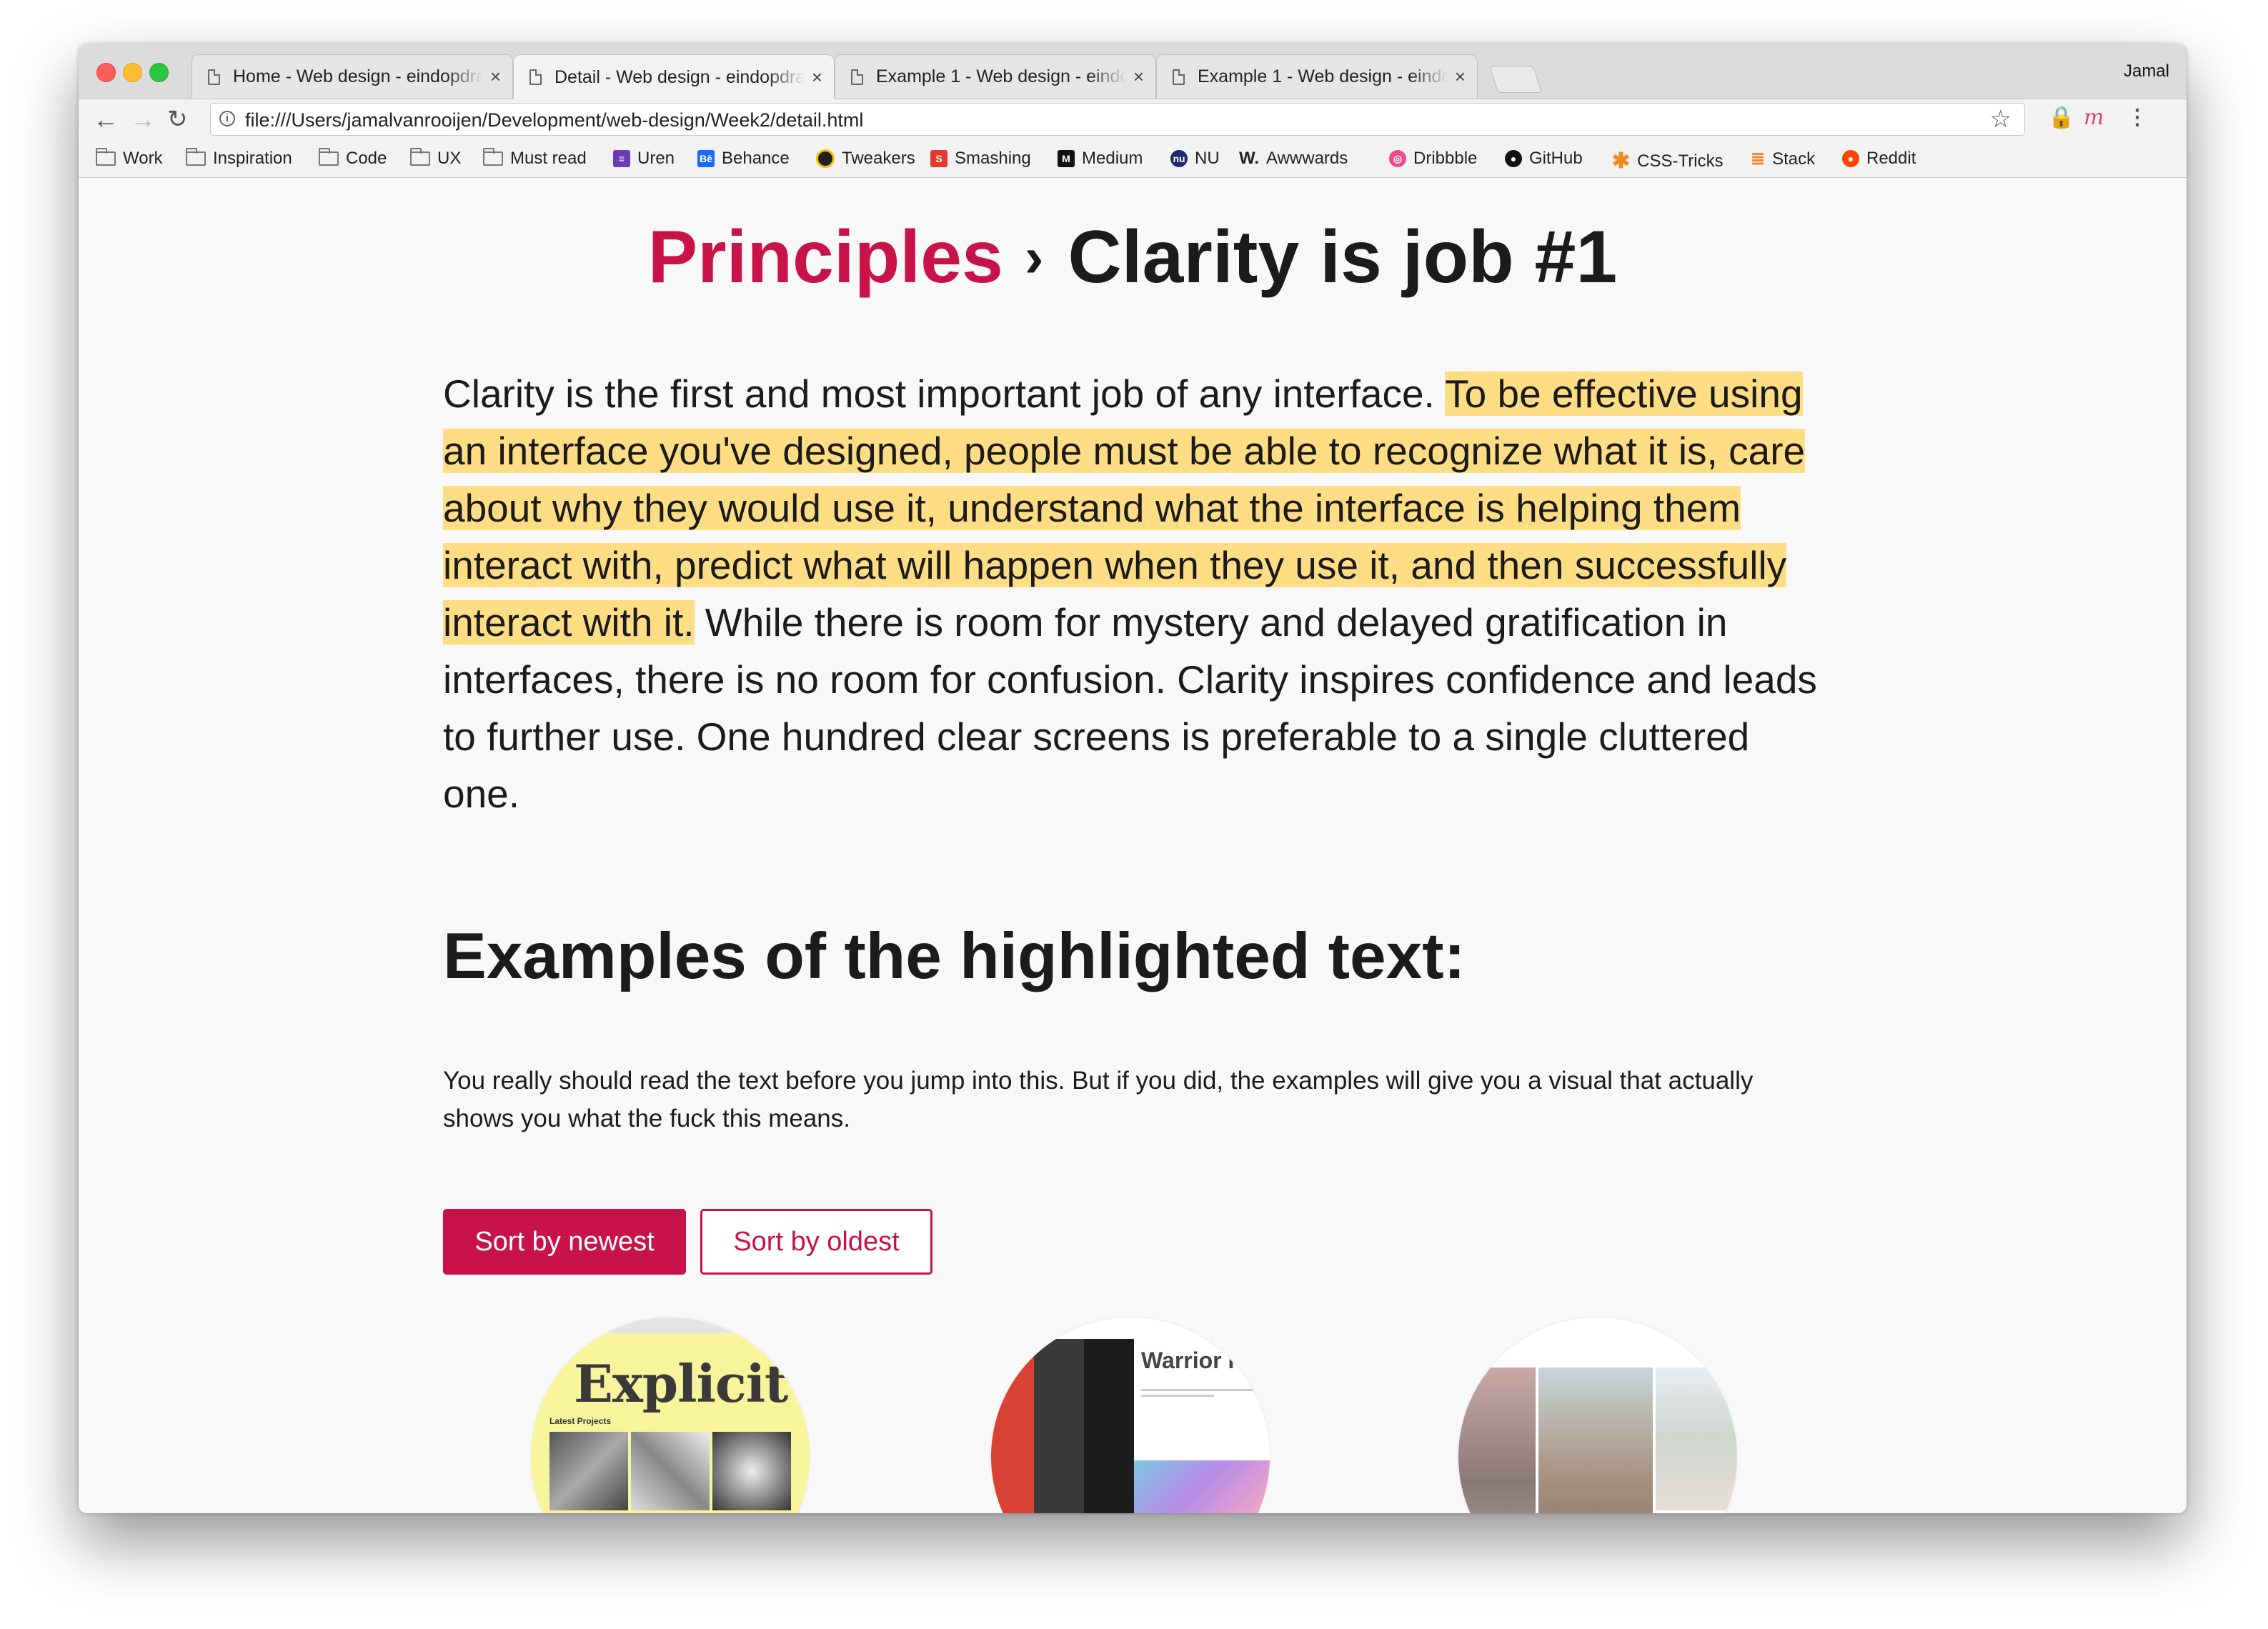 Image resolution: width=2268 pixels, height=1629 pixels. I want to click on bookmark-tweakers: Tweakers, so click(866, 159).